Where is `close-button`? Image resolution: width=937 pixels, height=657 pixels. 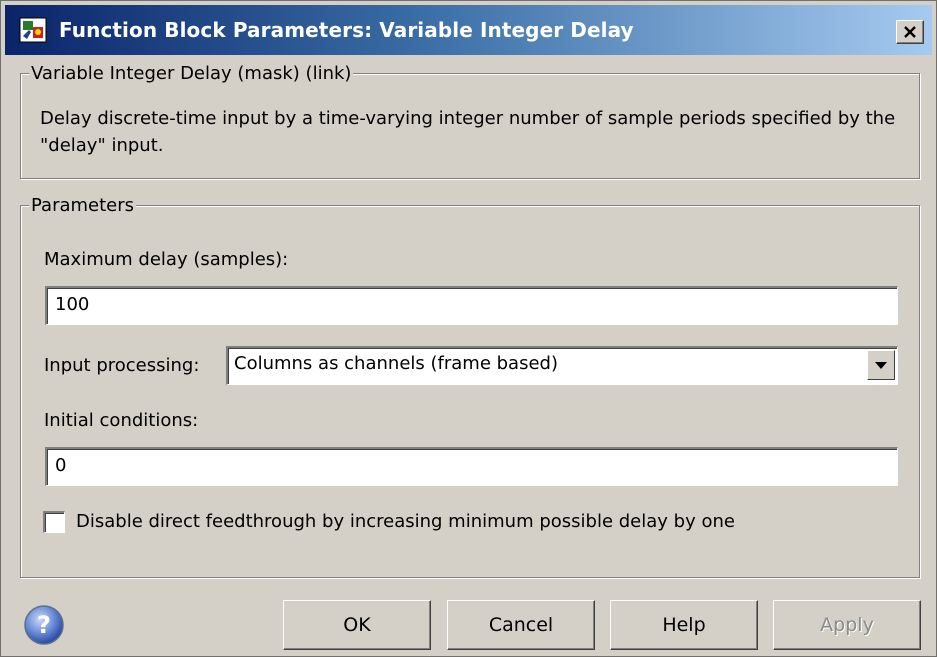
close-button is located at coordinates (910, 32).